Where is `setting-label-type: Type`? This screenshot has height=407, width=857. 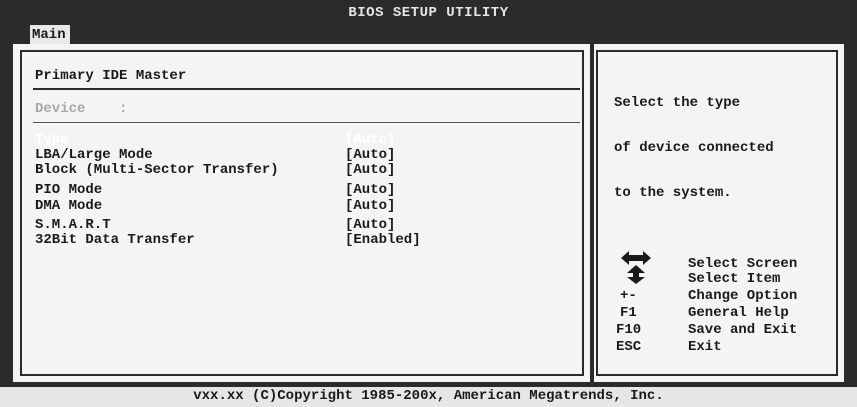
setting-label-type: Type is located at coordinates (52, 140).